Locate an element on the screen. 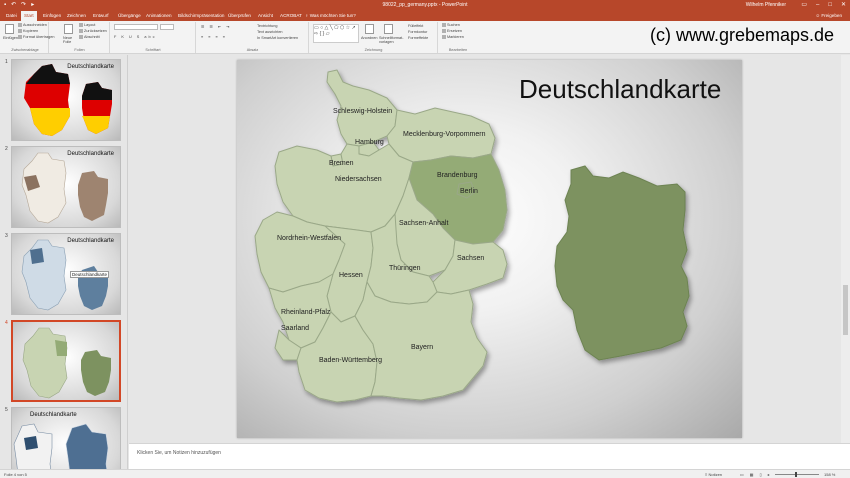  window-controls: ▭ – □ ✕ is located at coordinates (823, 5).